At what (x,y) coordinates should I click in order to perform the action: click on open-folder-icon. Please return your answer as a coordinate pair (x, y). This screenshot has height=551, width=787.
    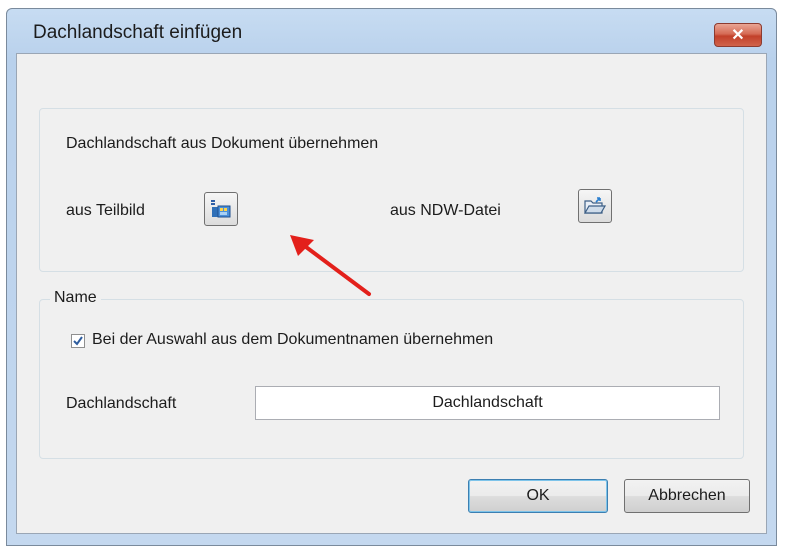
    Looking at the image, I should click on (595, 205).